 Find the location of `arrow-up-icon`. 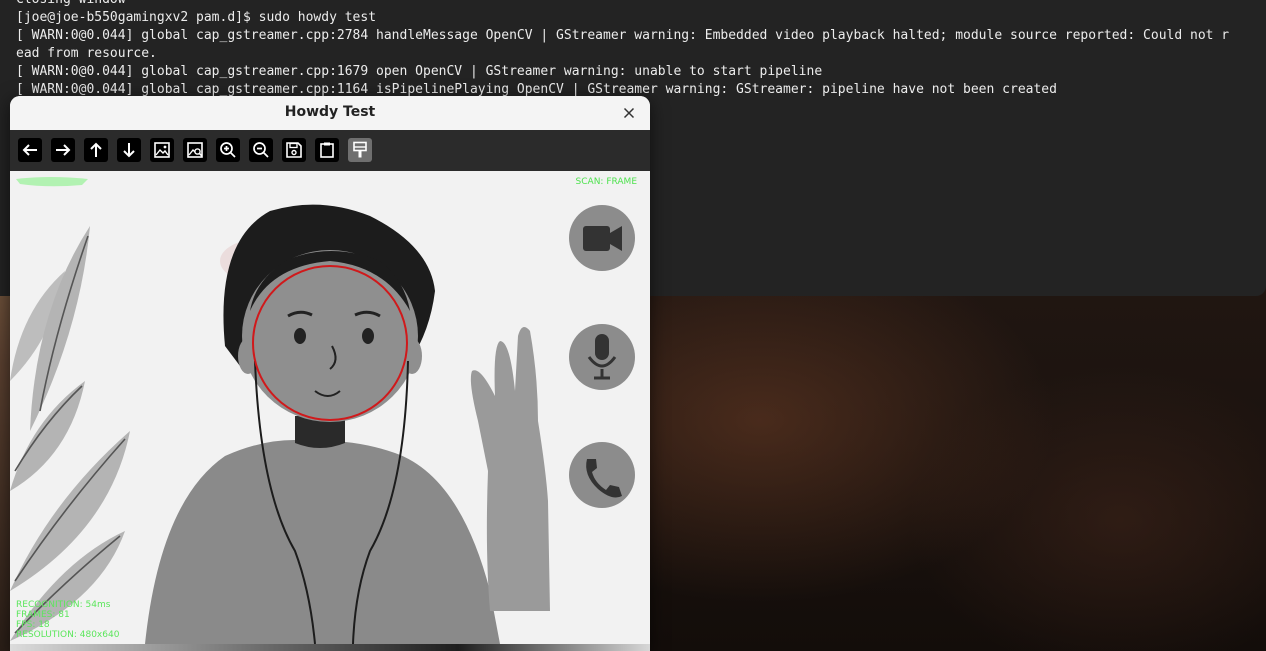

arrow-up-icon is located at coordinates (96, 149).